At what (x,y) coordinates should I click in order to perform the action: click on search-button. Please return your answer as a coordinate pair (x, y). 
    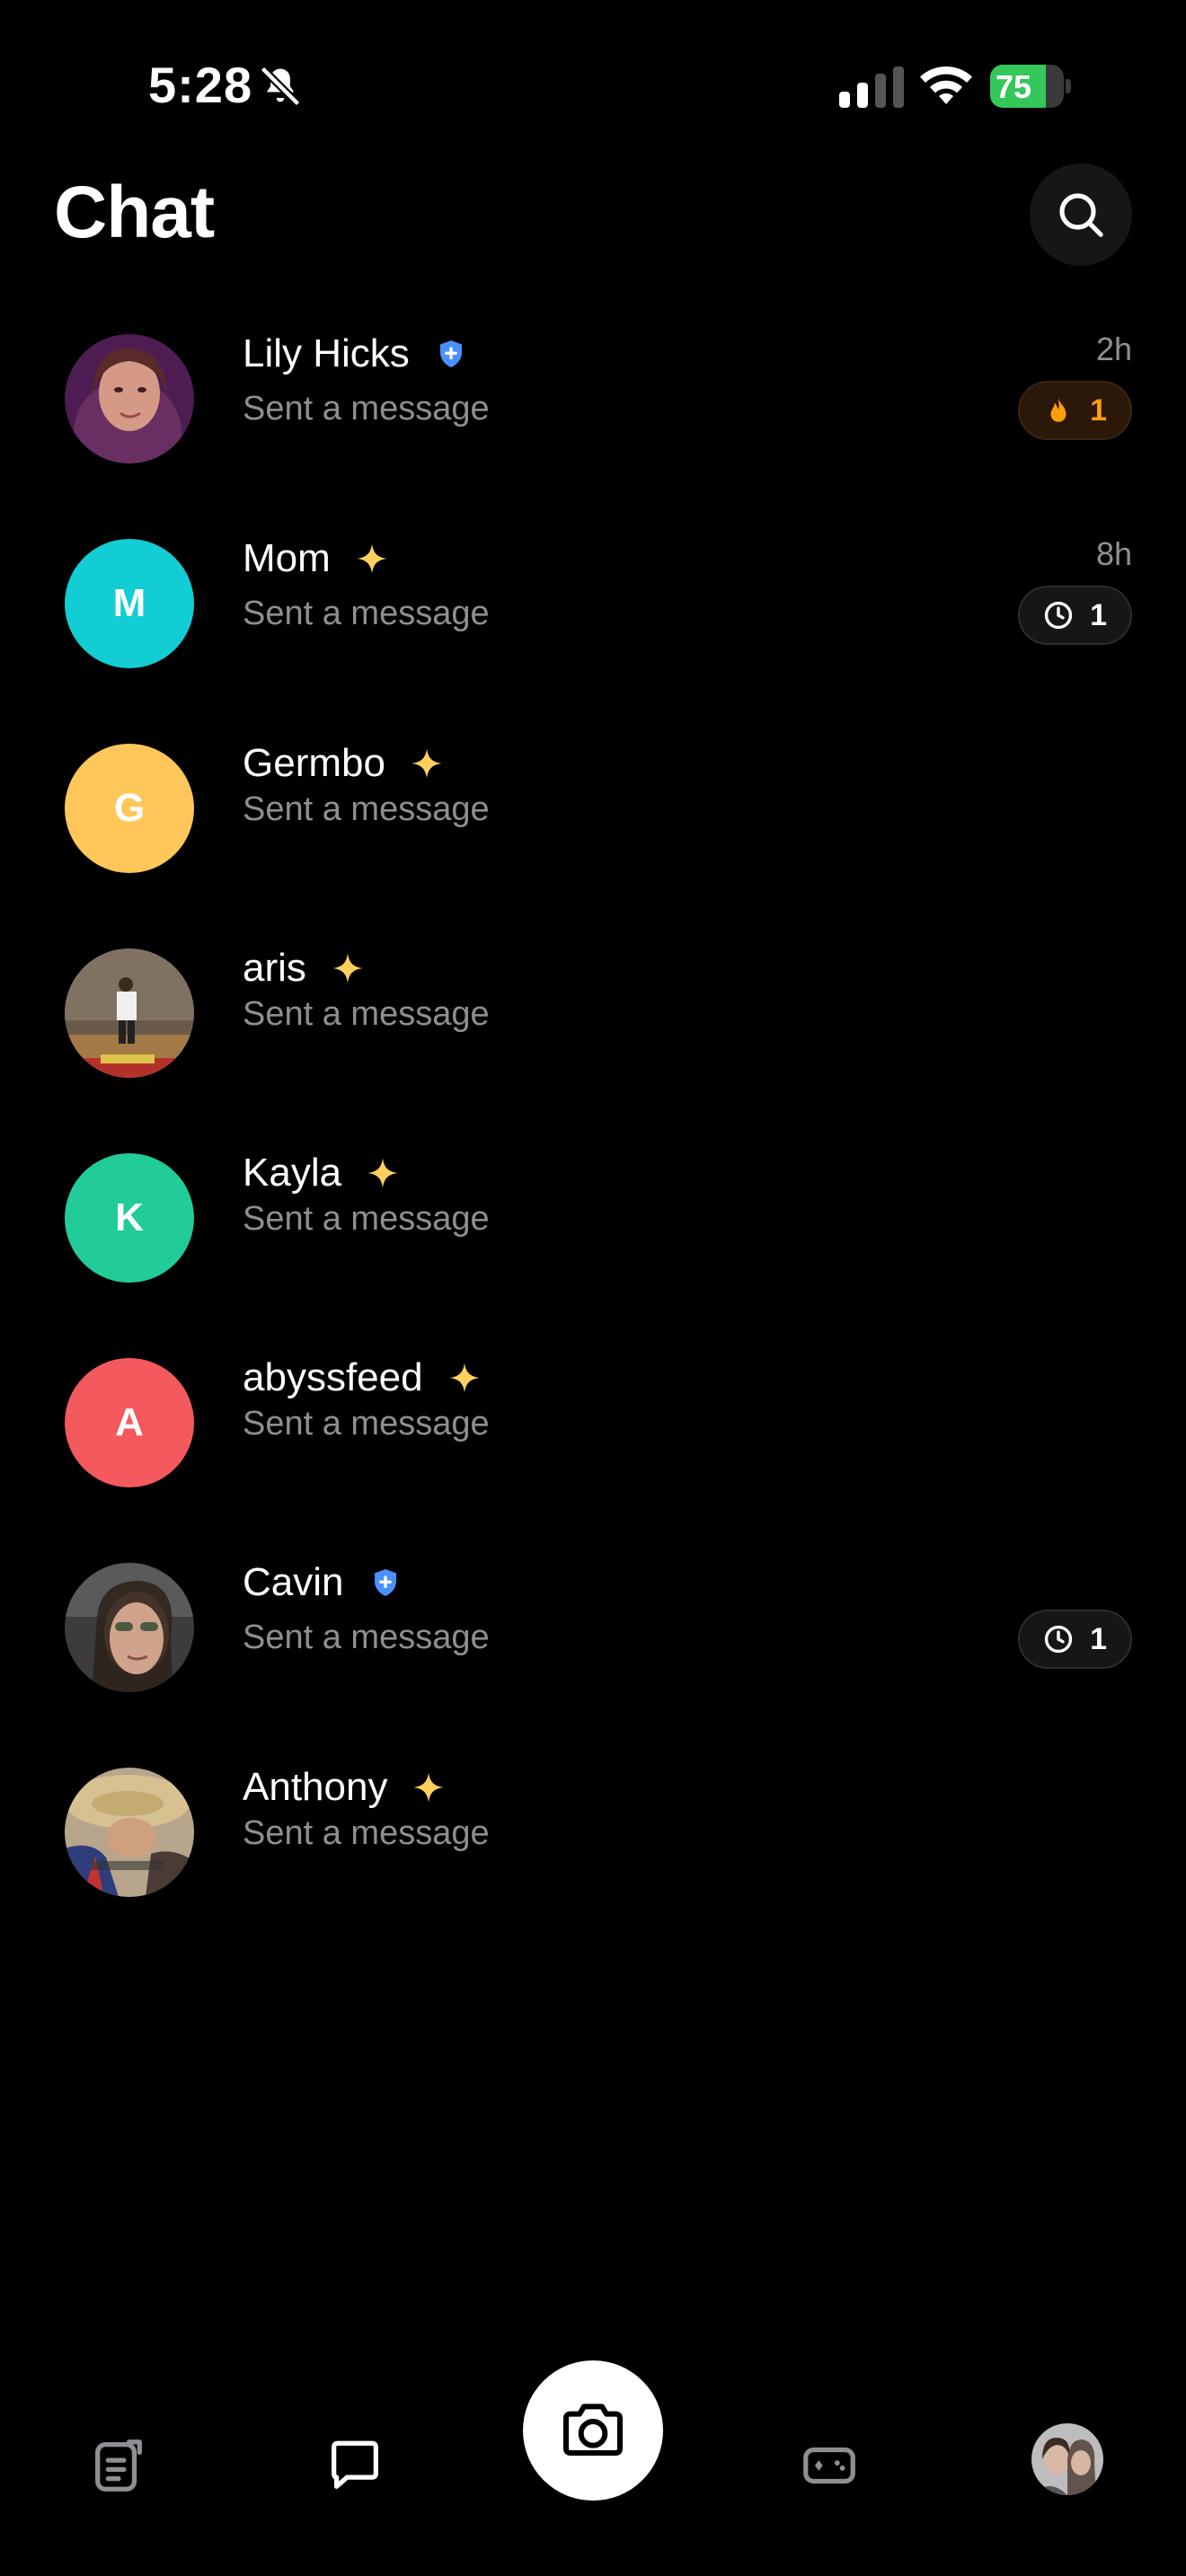
    Looking at the image, I should click on (1081, 214).